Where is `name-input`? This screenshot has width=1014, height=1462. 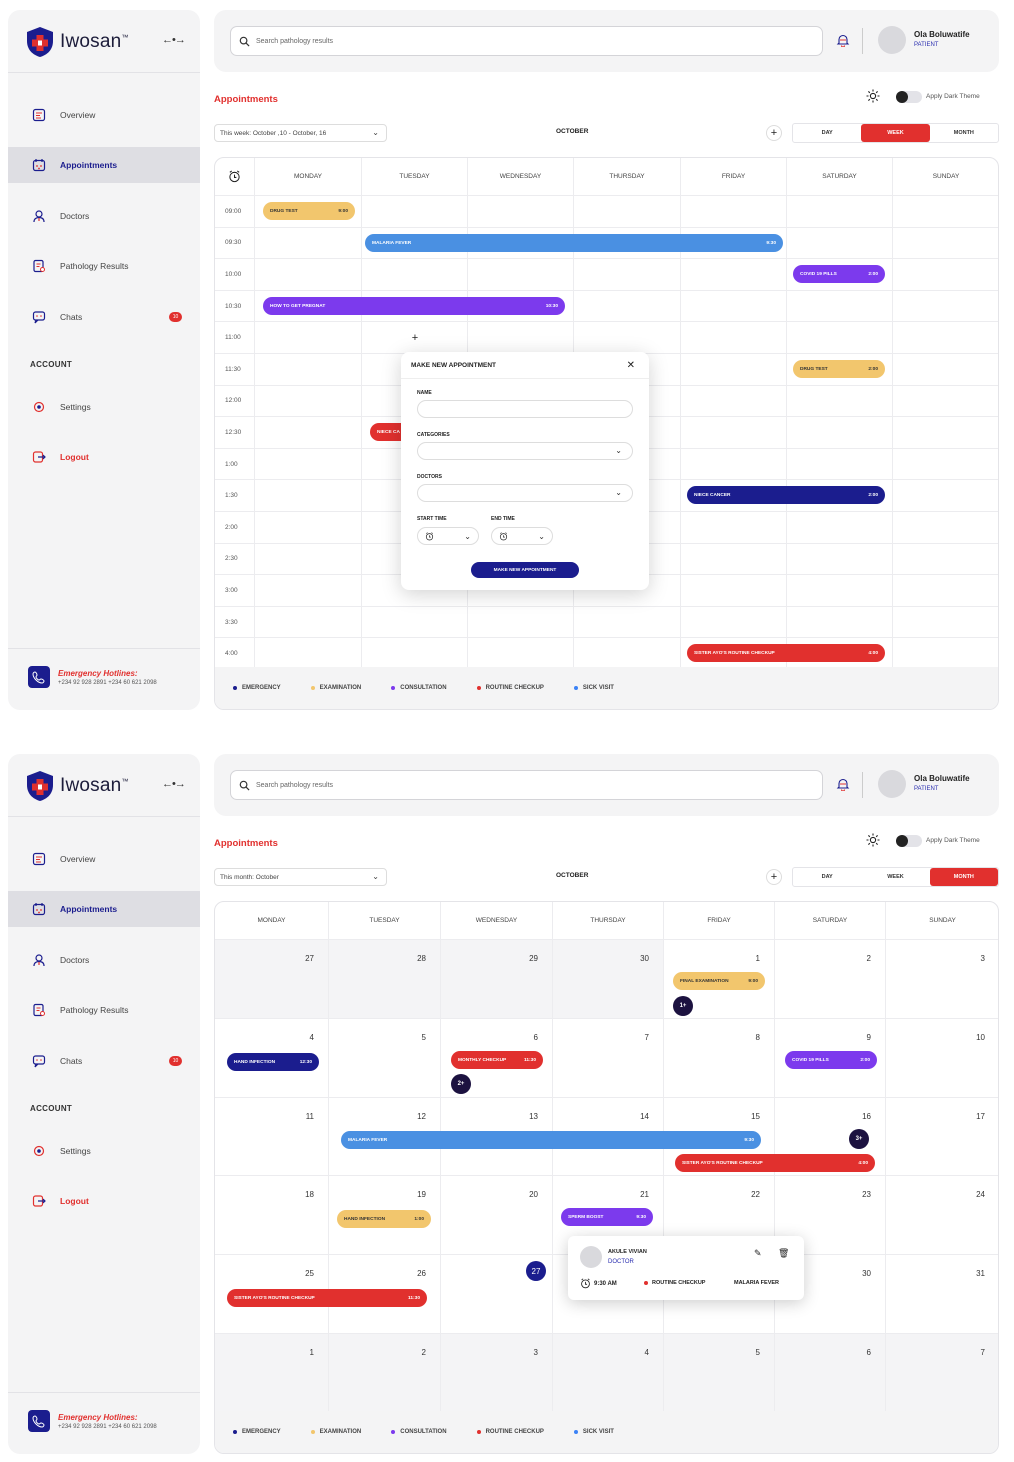
name-input is located at coordinates (525, 409).